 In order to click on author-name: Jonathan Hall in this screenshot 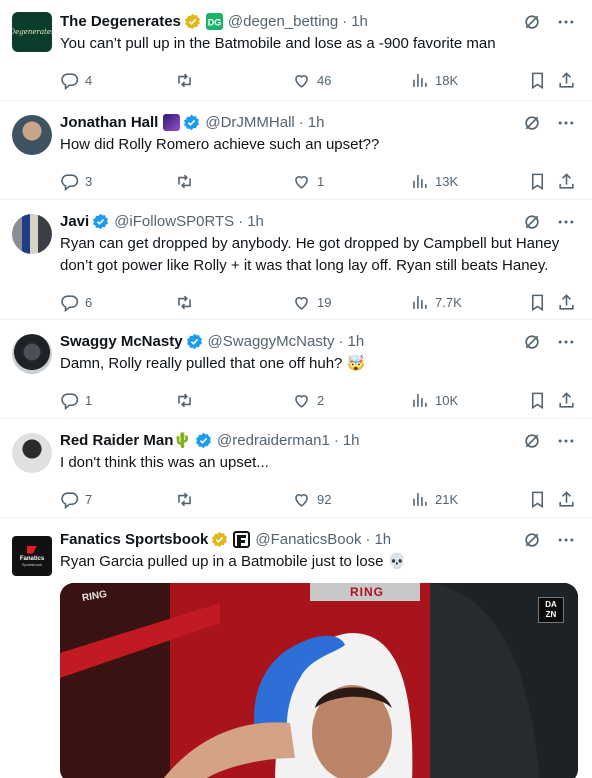, I will do `click(109, 122)`.